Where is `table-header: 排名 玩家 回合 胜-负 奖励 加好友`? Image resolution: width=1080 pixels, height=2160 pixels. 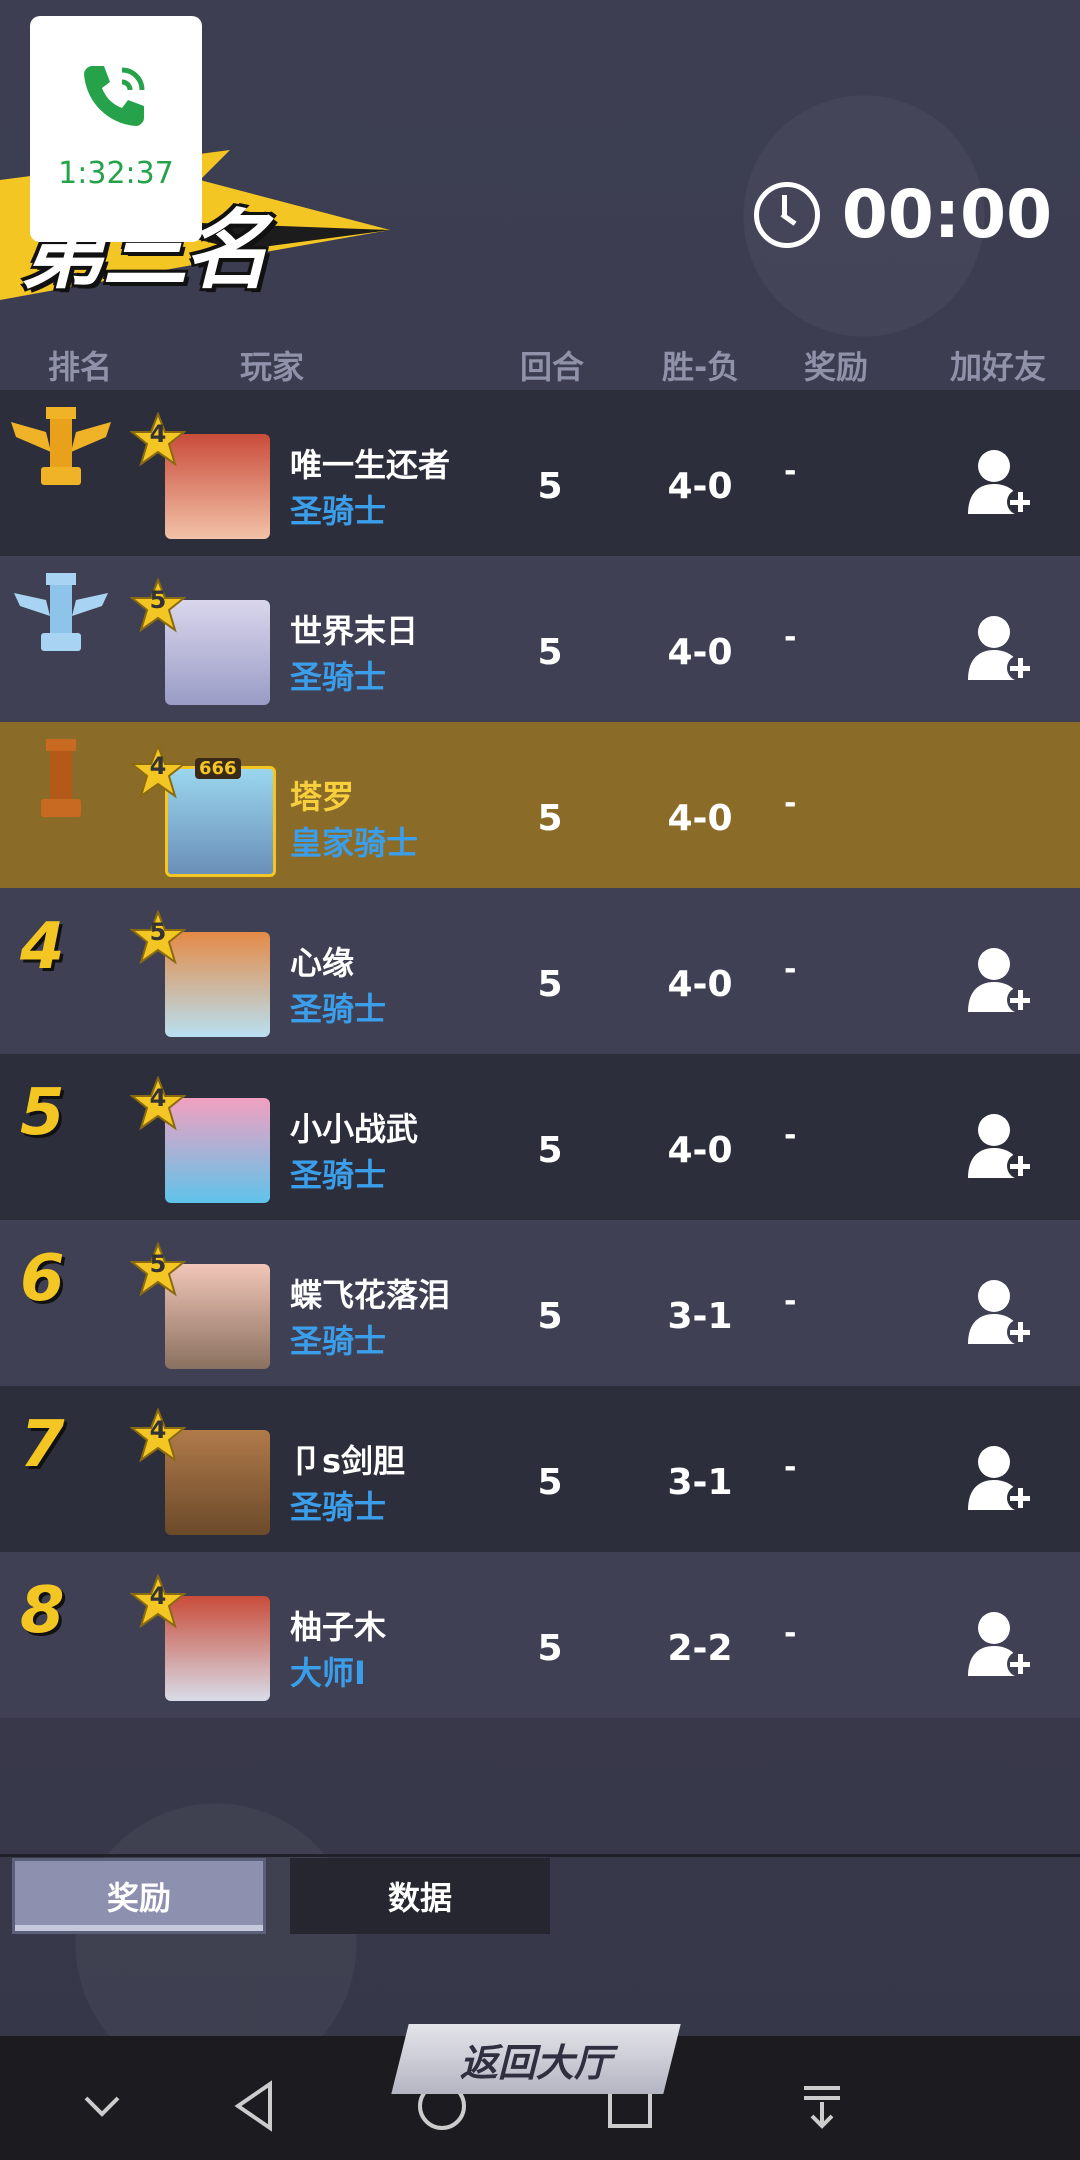
table-header: 排名 玩家 回合 胜-负 奖励 加好友 is located at coordinates (540, 364).